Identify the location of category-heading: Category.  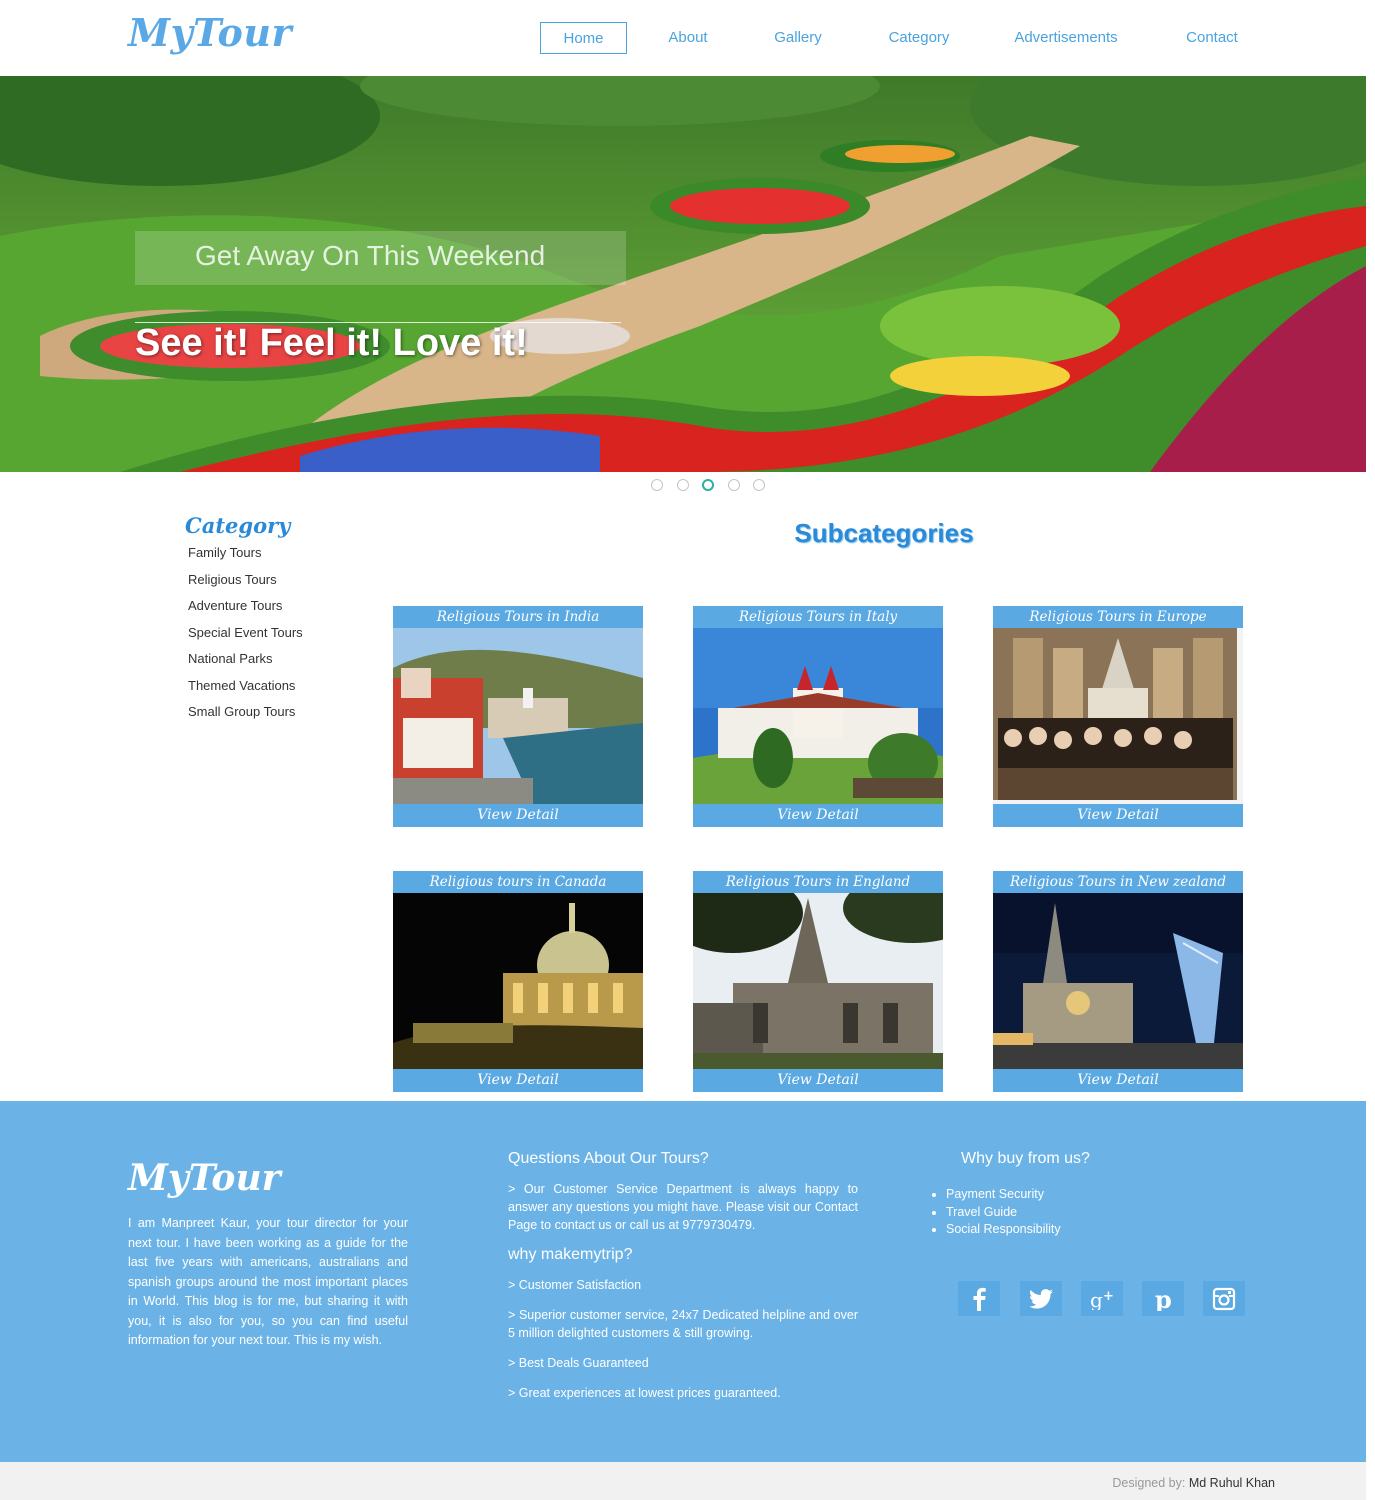
(238, 525).